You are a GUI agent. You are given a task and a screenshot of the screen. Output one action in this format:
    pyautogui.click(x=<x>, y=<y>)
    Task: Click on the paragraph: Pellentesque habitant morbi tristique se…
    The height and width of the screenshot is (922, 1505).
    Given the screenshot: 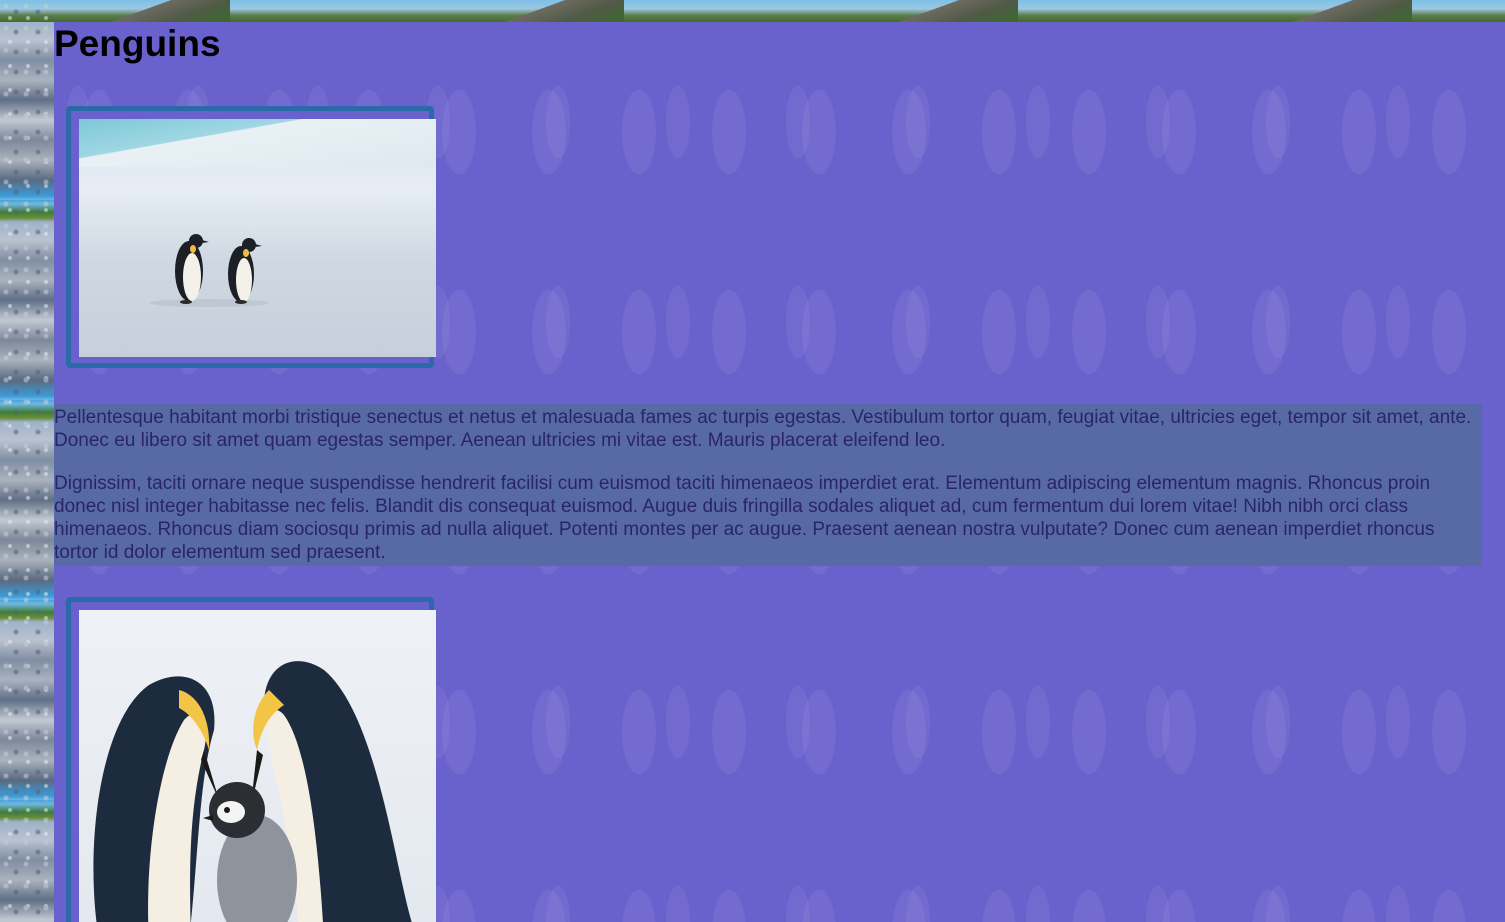 What is the action you would take?
    pyautogui.click(x=763, y=429)
    